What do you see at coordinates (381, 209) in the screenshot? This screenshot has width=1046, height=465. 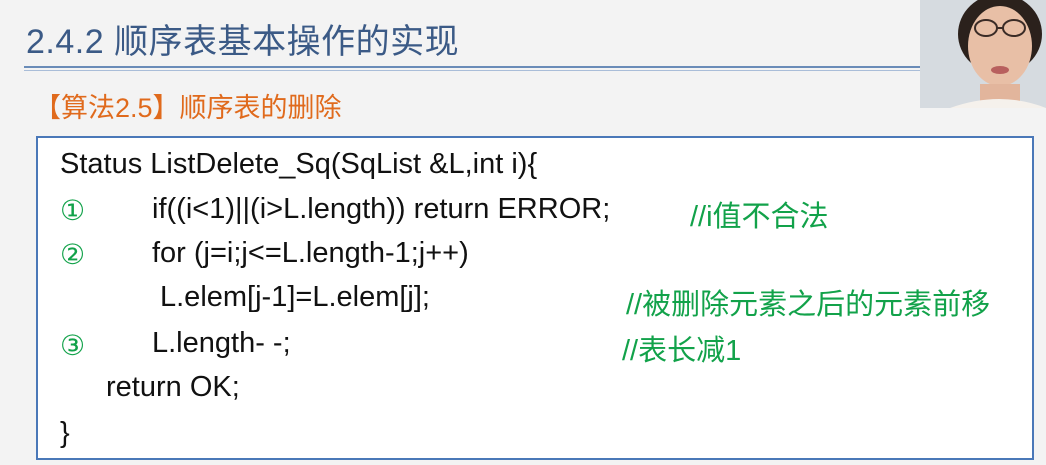 I see `code-line-1: if((i<1)||(i>L.length)) return ERROR;` at bounding box center [381, 209].